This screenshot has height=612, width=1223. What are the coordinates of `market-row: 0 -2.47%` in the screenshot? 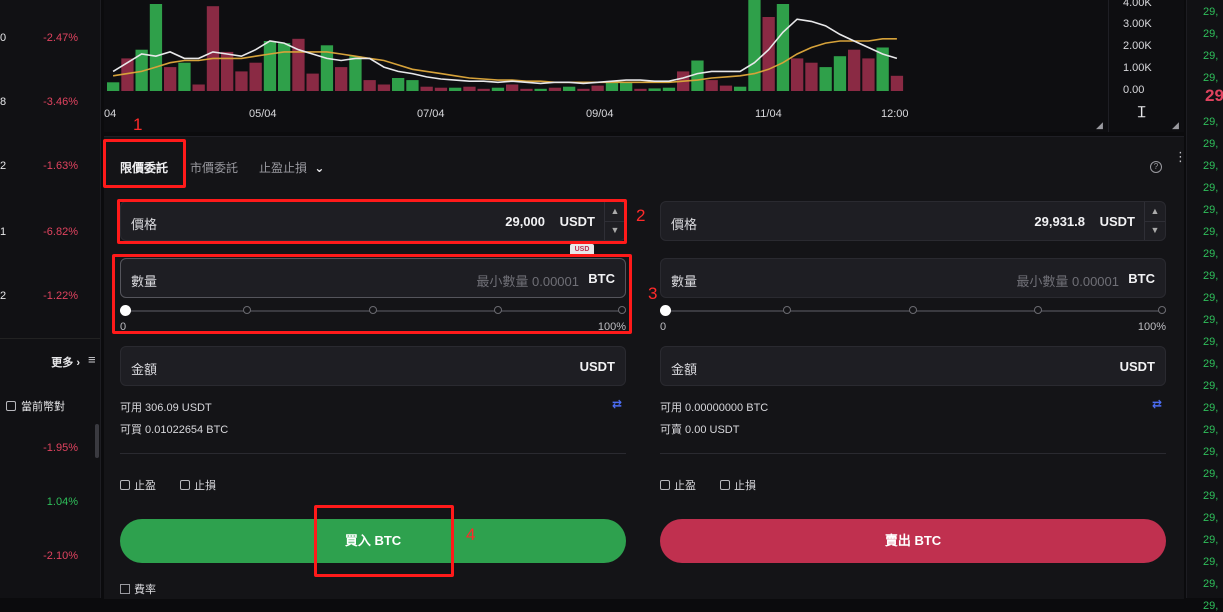 It's located at (50, 42).